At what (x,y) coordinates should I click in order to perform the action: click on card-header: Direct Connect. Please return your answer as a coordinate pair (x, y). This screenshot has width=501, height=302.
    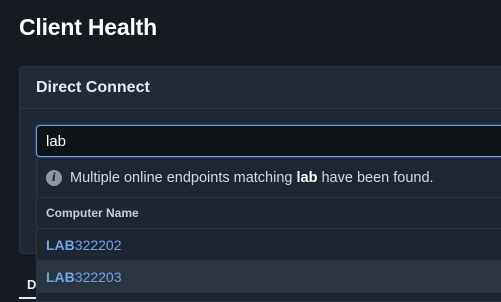
    Looking at the image, I should click on (260, 88).